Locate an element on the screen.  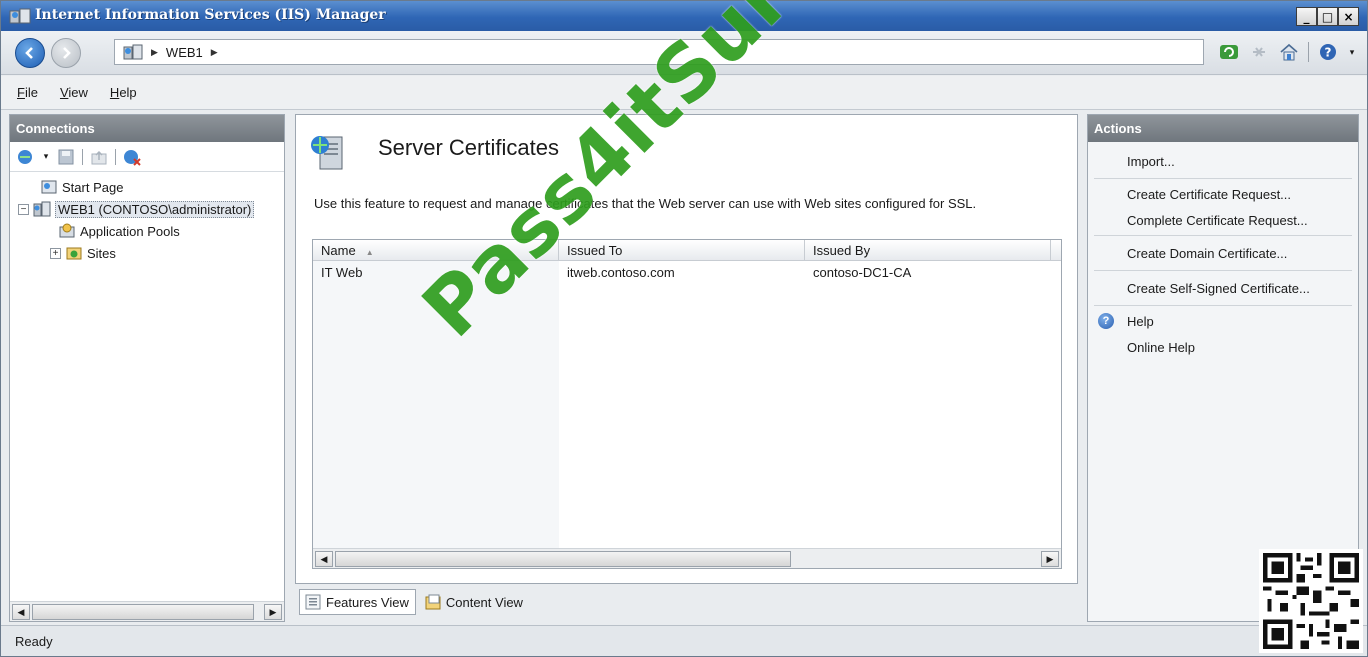
expand-icon: + is located at coordinates (55, 253).